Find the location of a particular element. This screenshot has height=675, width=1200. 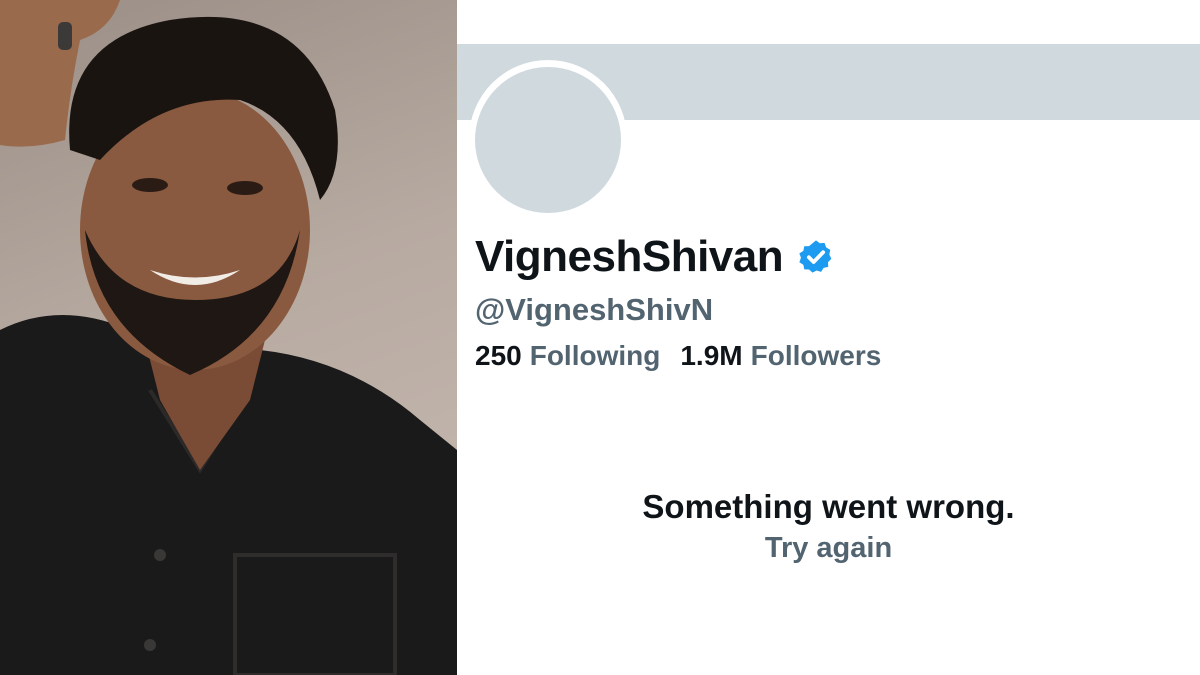

display-name: VigneshShivan is located at coordinates (629, 256).